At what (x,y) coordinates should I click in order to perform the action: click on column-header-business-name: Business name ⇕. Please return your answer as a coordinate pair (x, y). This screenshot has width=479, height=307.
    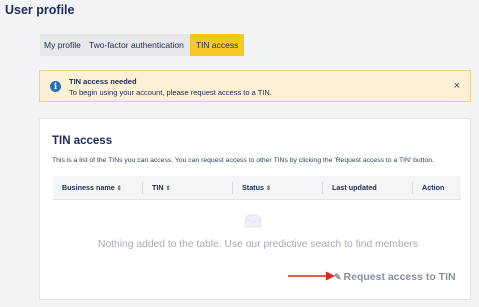
    Looking at the image, I should click on (87, 188).